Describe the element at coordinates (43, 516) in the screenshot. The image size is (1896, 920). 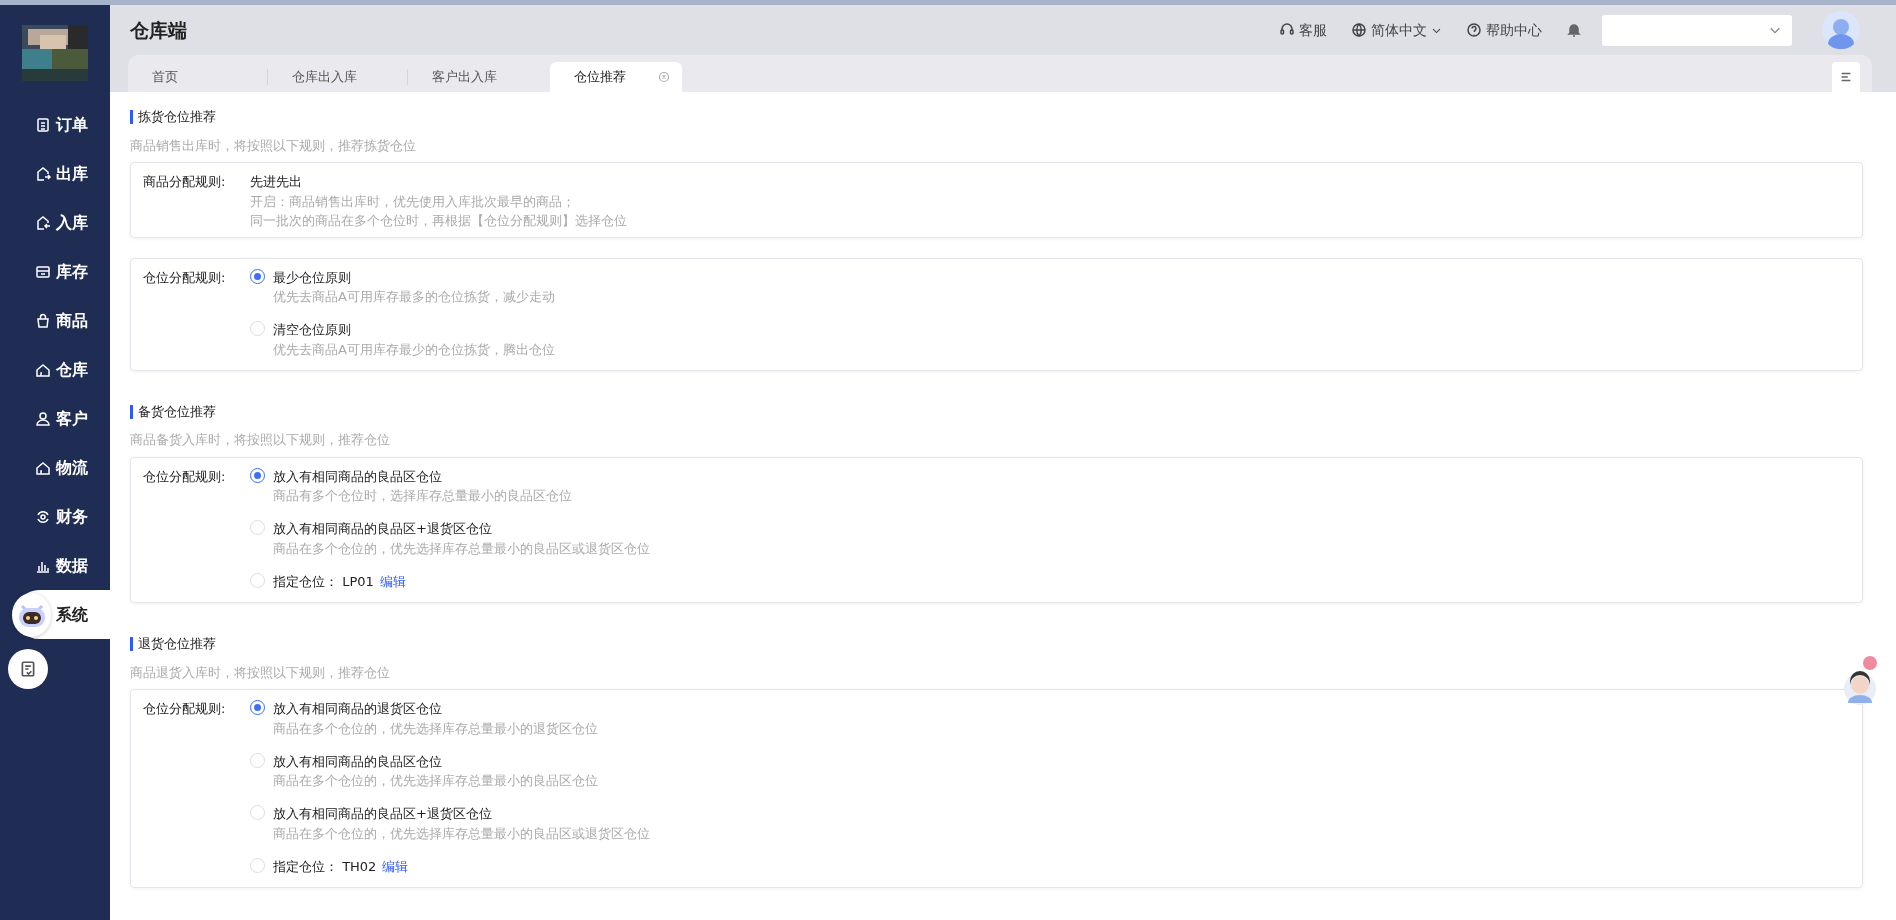
I see `cycle-icon` at that location.